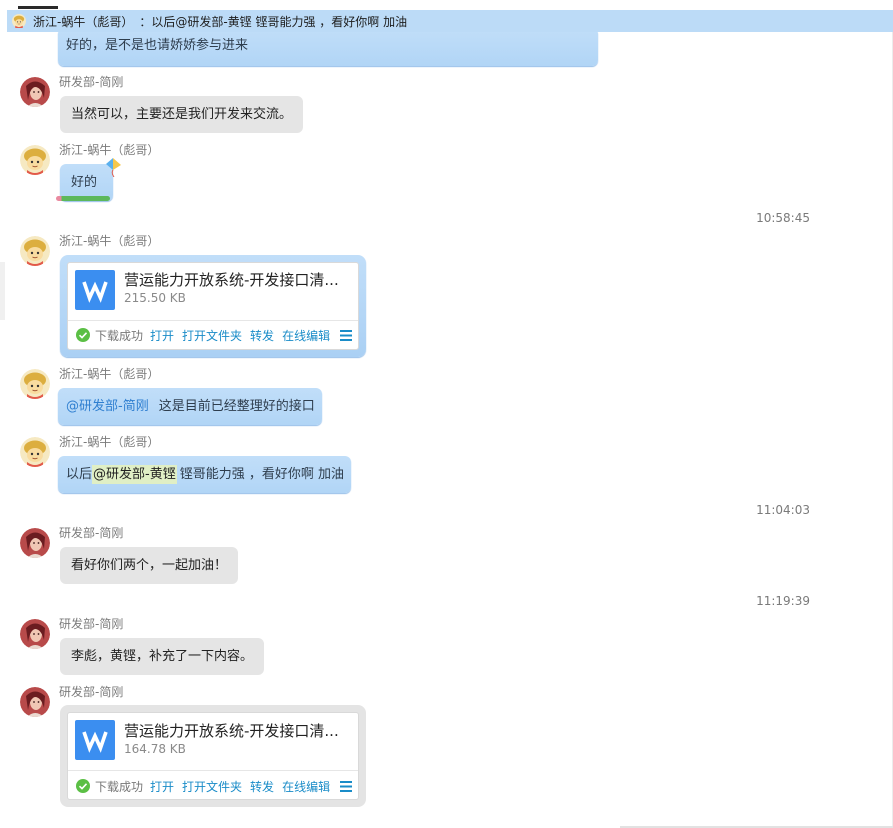 The width and height of the screenshot is (893, 828). What do you see at coordinates (38, 7) in the screenshot?
I see `active-tab-indicator` at bounding box center [38, 7].